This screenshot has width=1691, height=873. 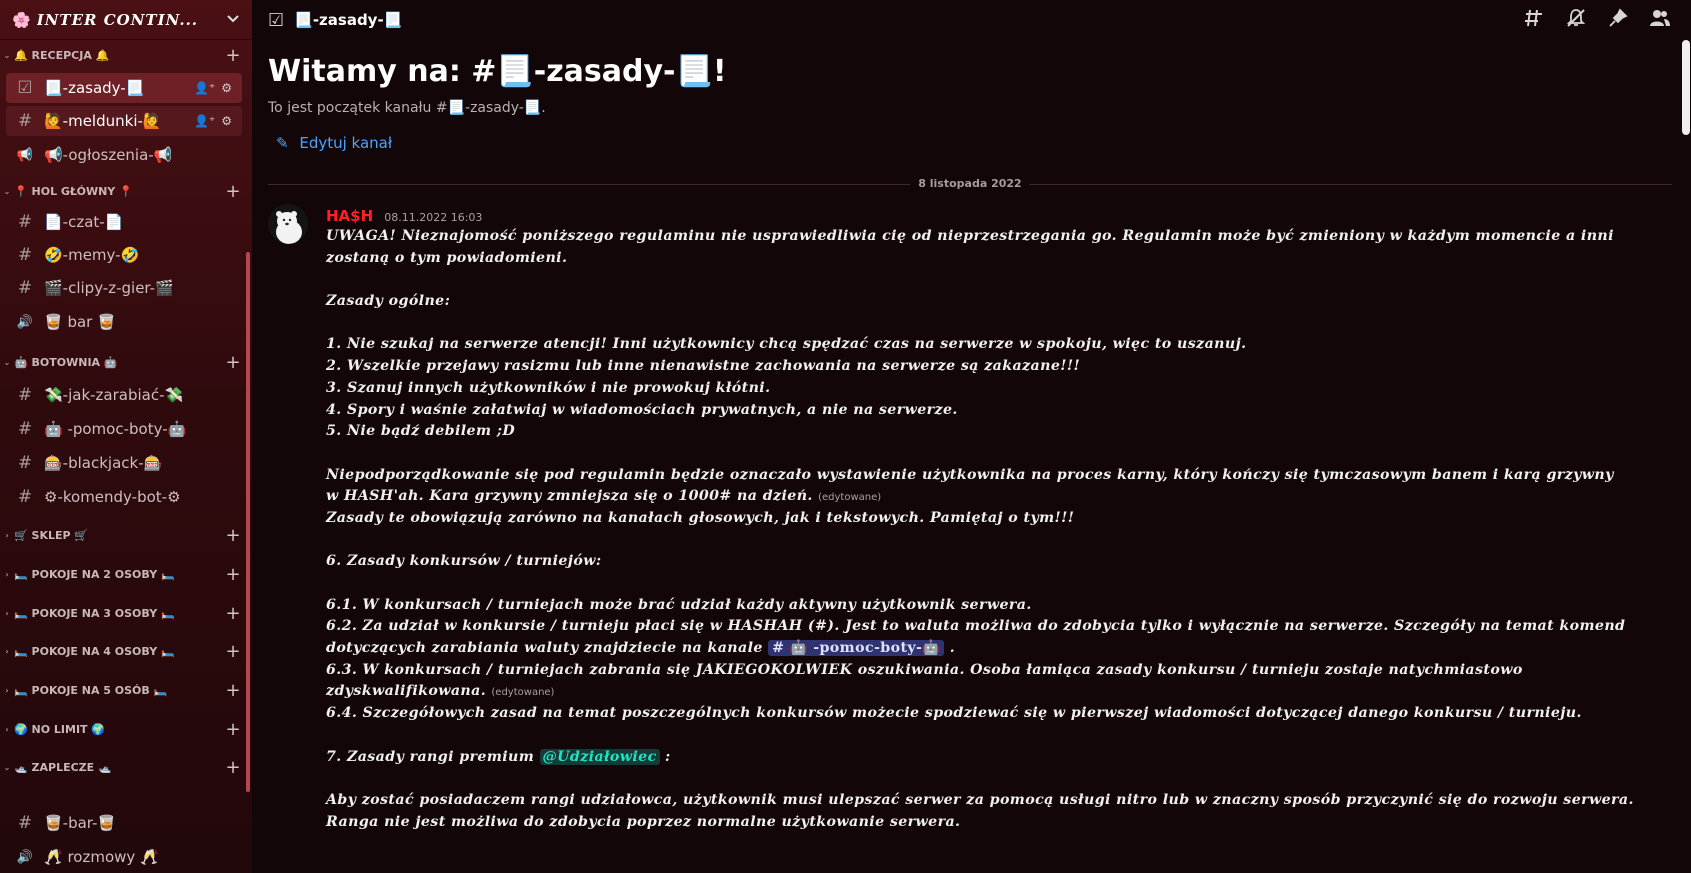 What do you see at coordinates (248, 522) in the screenshot?
I see `sidebar-scrollbar` at bounding box center [248, 522].